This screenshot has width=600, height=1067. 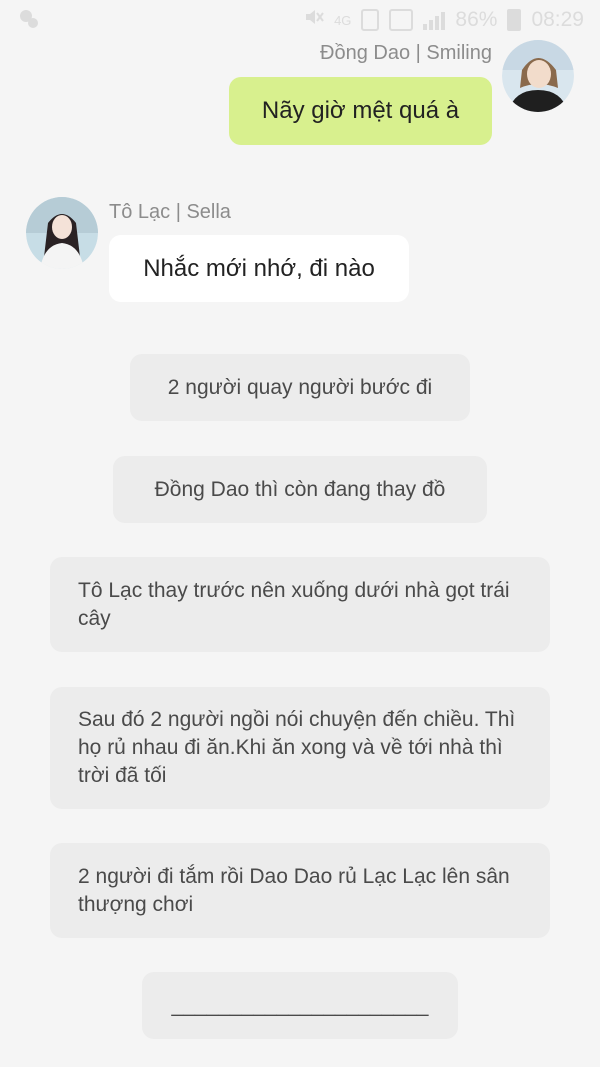 What do you see at coordinates (476, 19) in the screenshot?
I see `battery-percent: 86%` at bounding box center [476, 19].